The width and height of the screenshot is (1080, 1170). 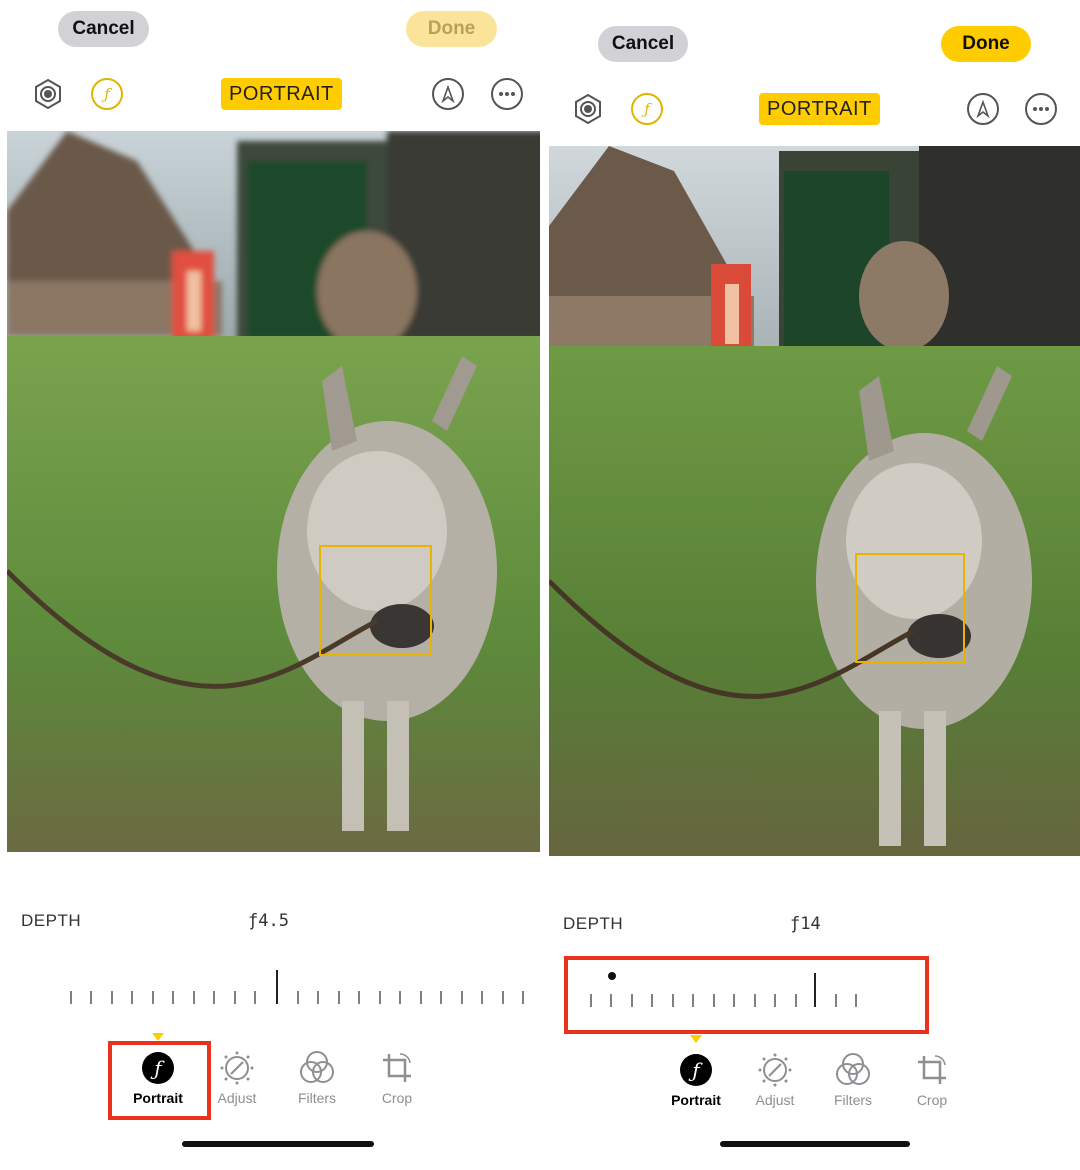 What do you see at coordinates (805, 924) in the screenshot?
I see `aperture-value: ƒ14` at bounding box center [805, 924].